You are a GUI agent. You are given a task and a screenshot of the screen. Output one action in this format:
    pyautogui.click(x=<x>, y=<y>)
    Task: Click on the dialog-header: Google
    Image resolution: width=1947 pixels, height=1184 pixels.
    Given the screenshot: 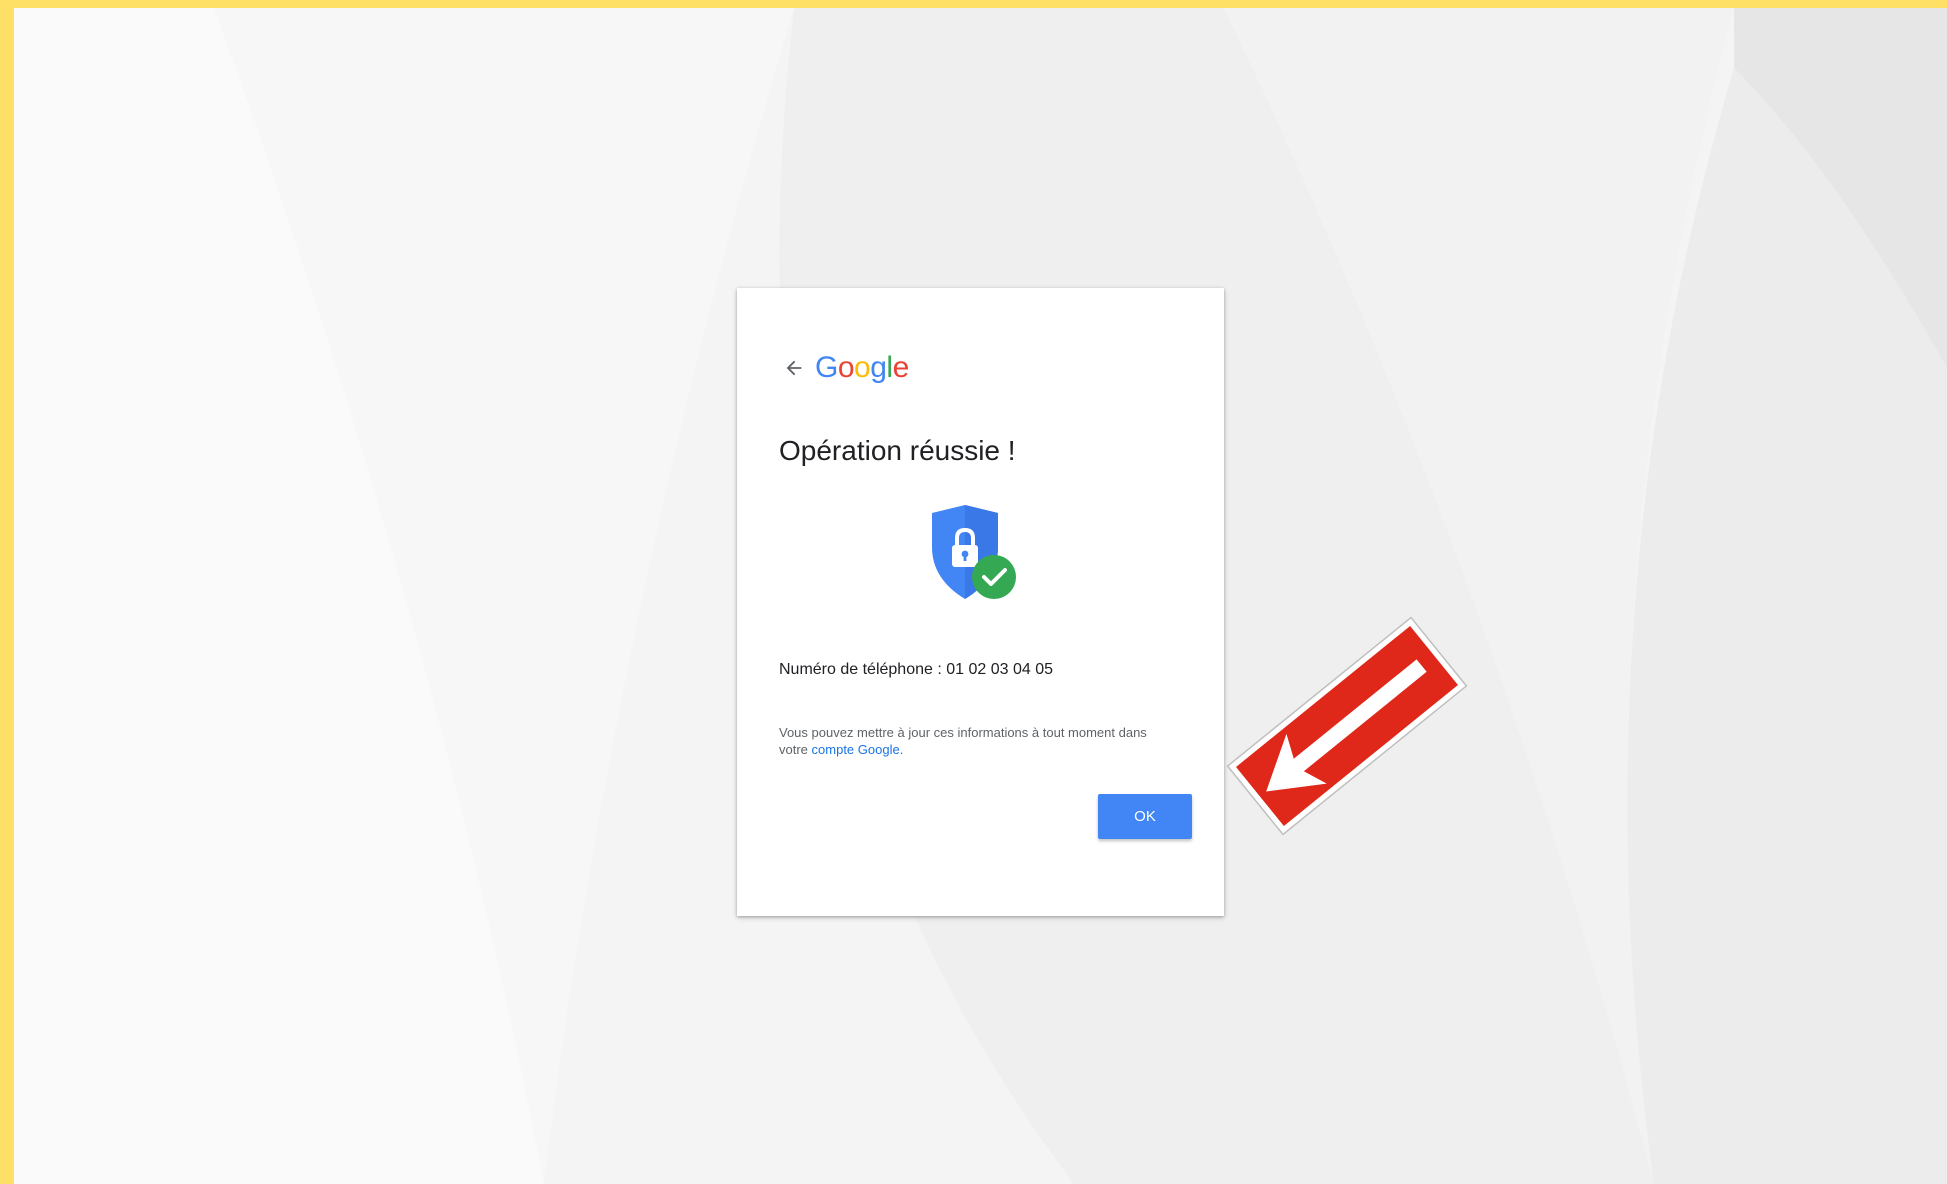 What is the action you would take?
    pyautogui.click(x=844, y=368)
    